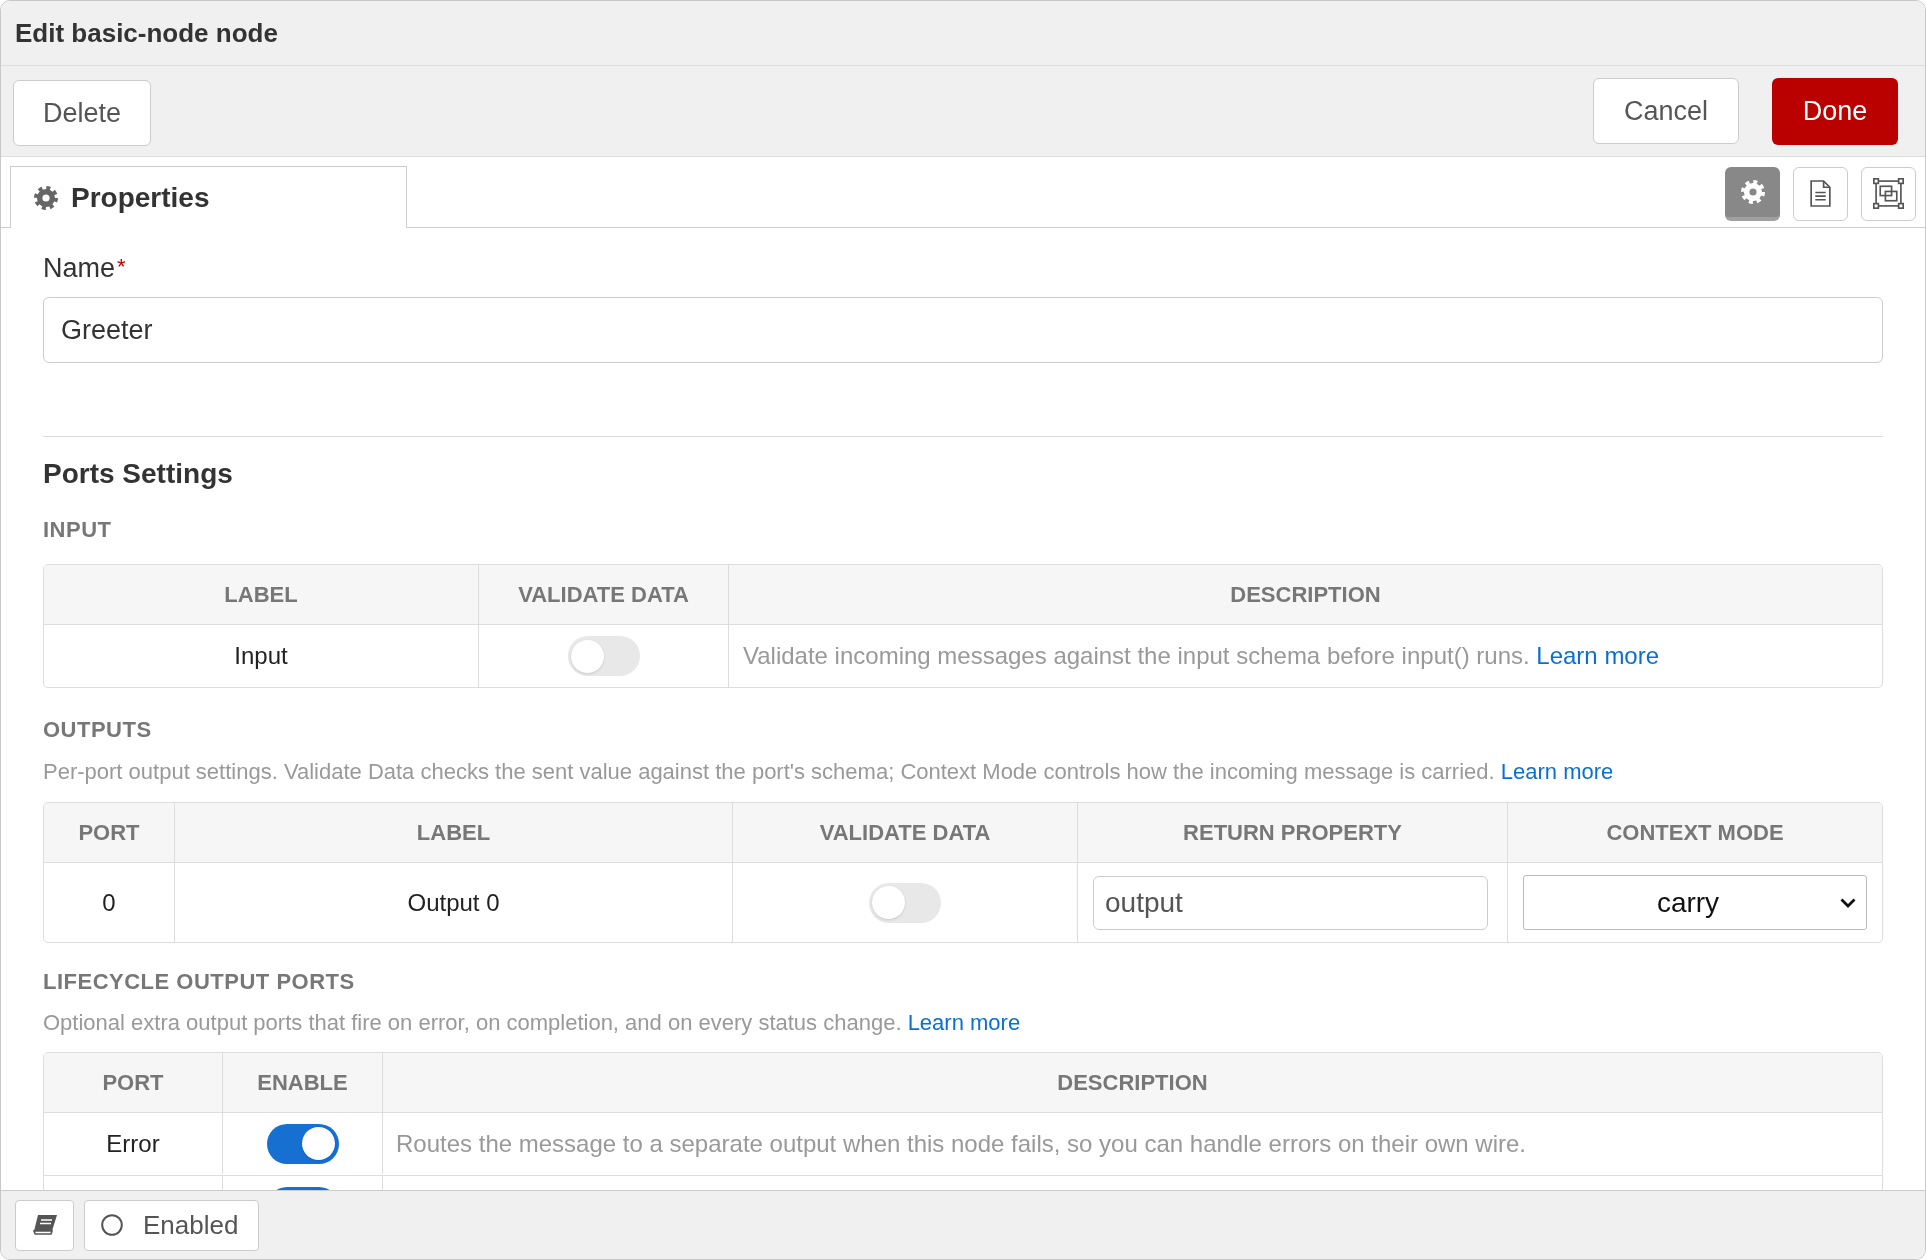 The width and height of the screenshot is (1926, 1260). What do you see at coordinates (133, 1143) in the screenshot?
I see `table-cell-text: Error` at bounding box center [133, 1143].